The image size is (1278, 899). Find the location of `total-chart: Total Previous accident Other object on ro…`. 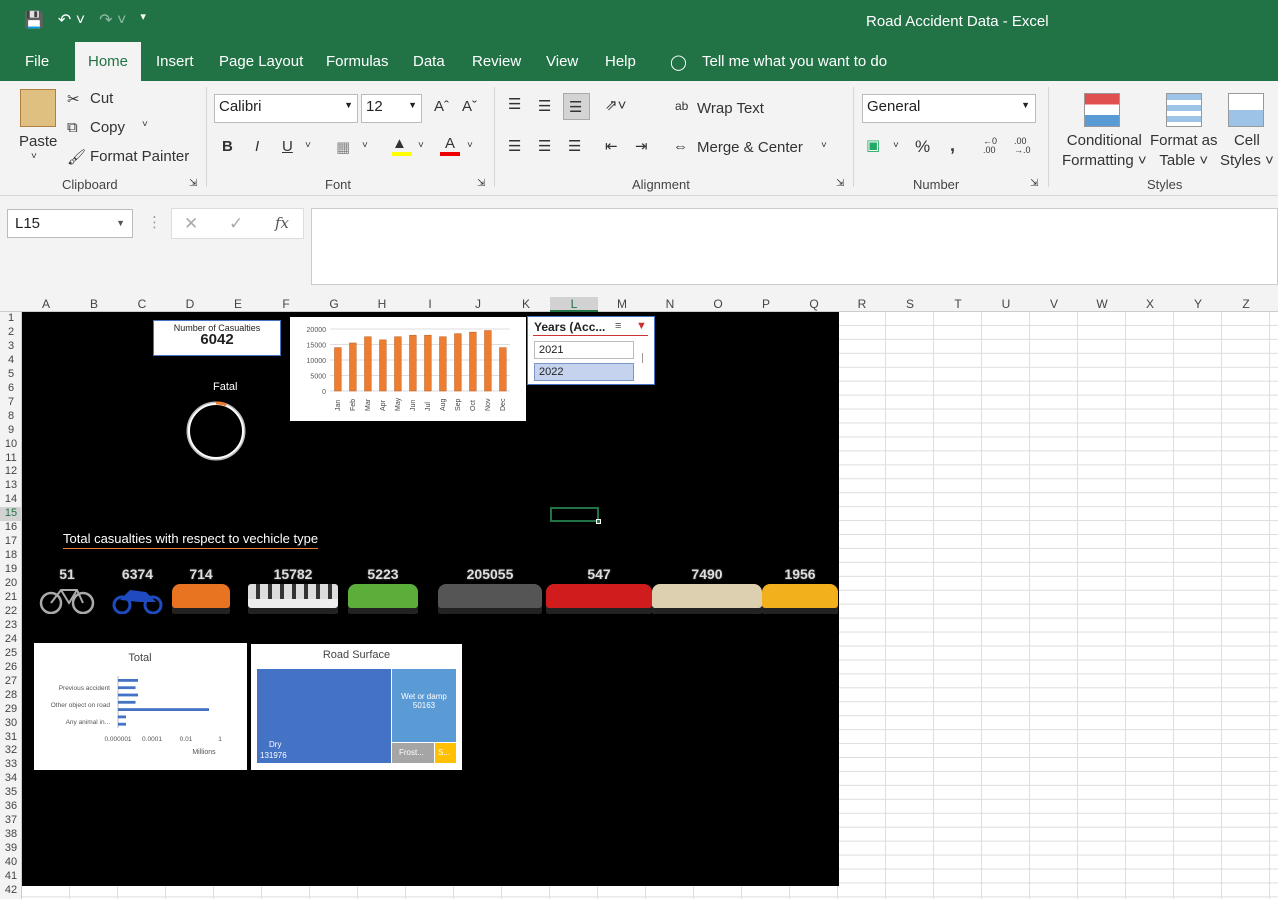

total-chart: Total Previous accident Other object on ro… is located at coordinates (140, 706).